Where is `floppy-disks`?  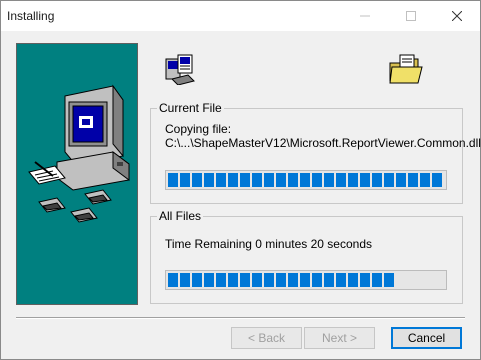 floppy-disks is located at coordinates (75, 206).